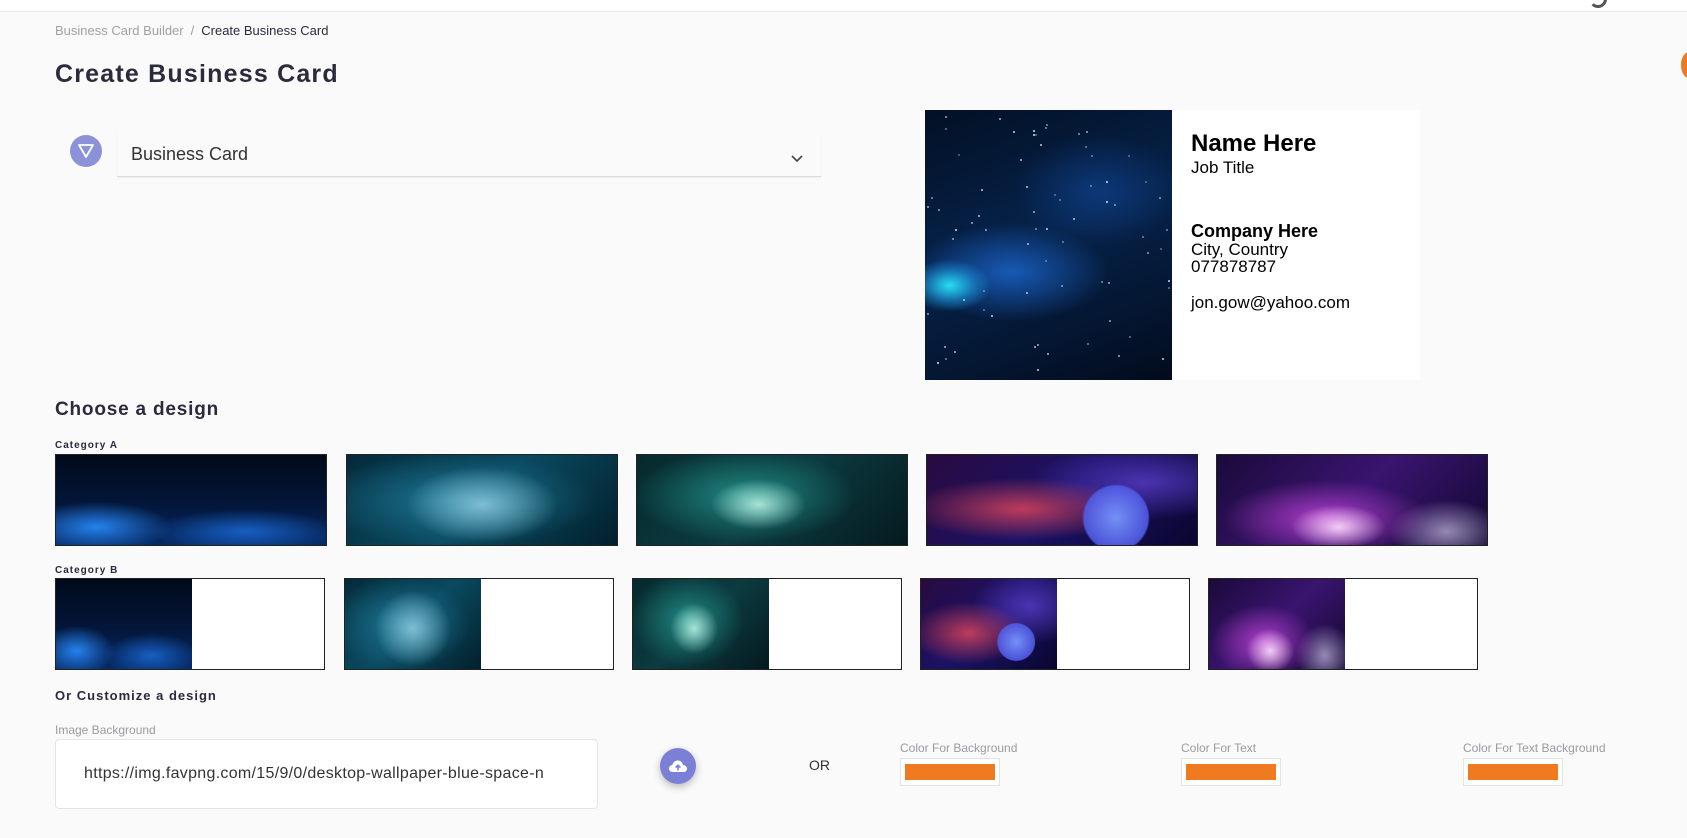  What do you see at coordinates (1352, 500) in the screenshot?
I see `design-a-purple-galaxy` at bounding box center [1352, 500].